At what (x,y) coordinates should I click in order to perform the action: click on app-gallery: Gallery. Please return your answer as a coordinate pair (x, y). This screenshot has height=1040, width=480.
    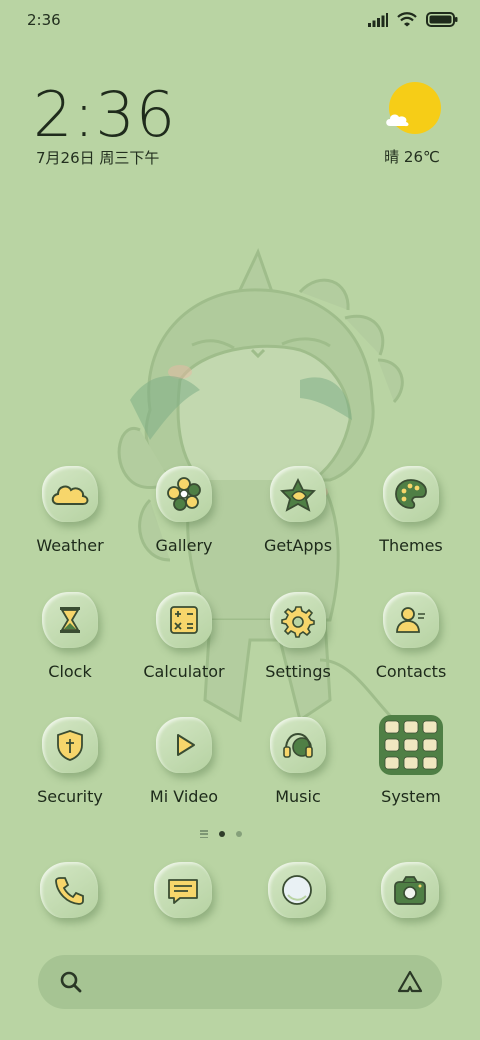
    Looking at the image, I should click on (183, 521).